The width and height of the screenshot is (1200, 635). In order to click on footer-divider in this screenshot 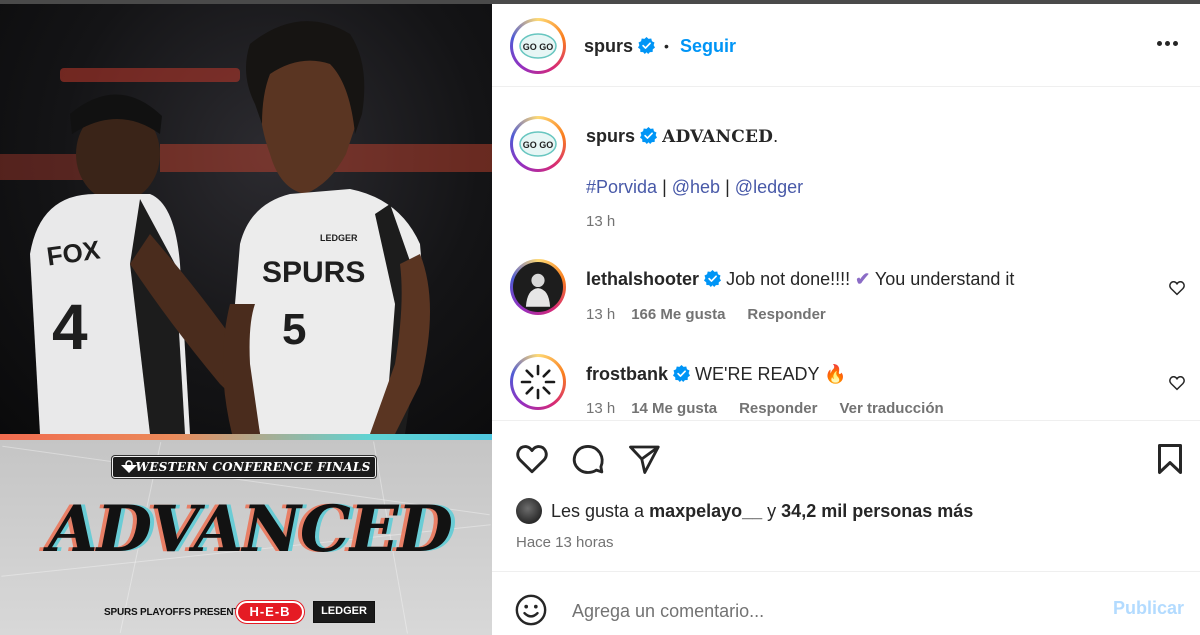, I will do `click(846, 571)`.